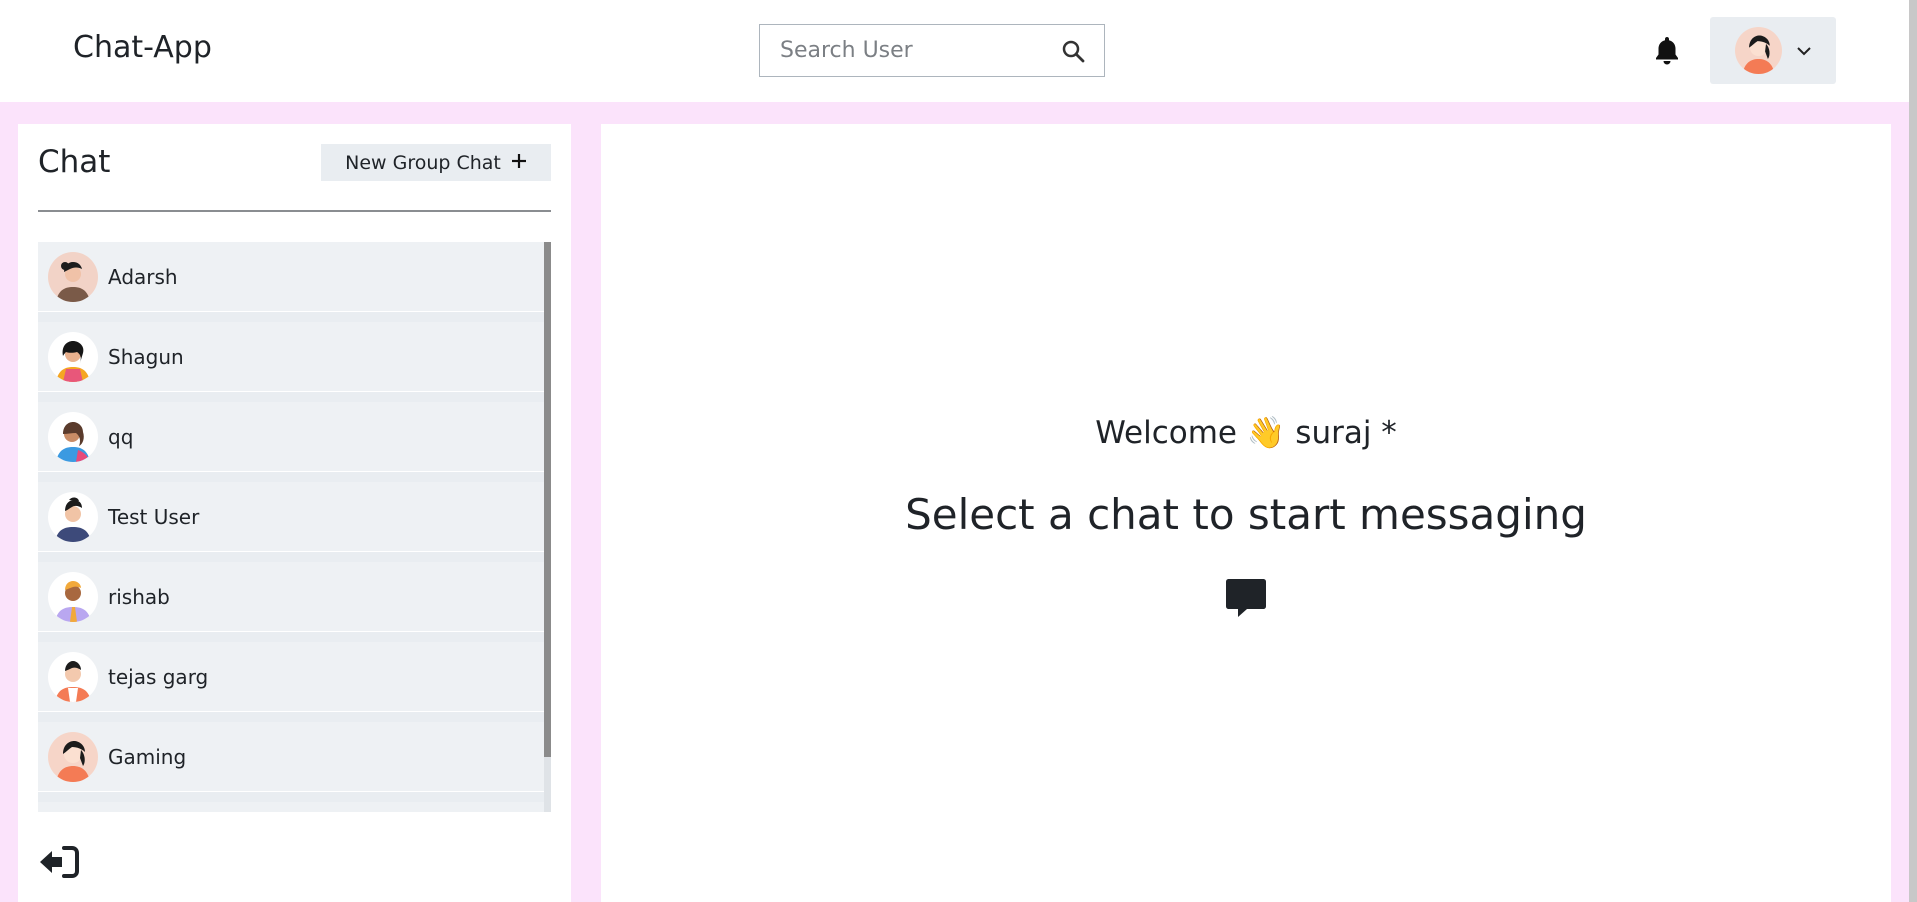 Image resolution: width=1917 pixels, height=902 pixels. Describe the element at coordinates (139, 596) in the screenshot. I see `chat-item-name: rishab` at that location.